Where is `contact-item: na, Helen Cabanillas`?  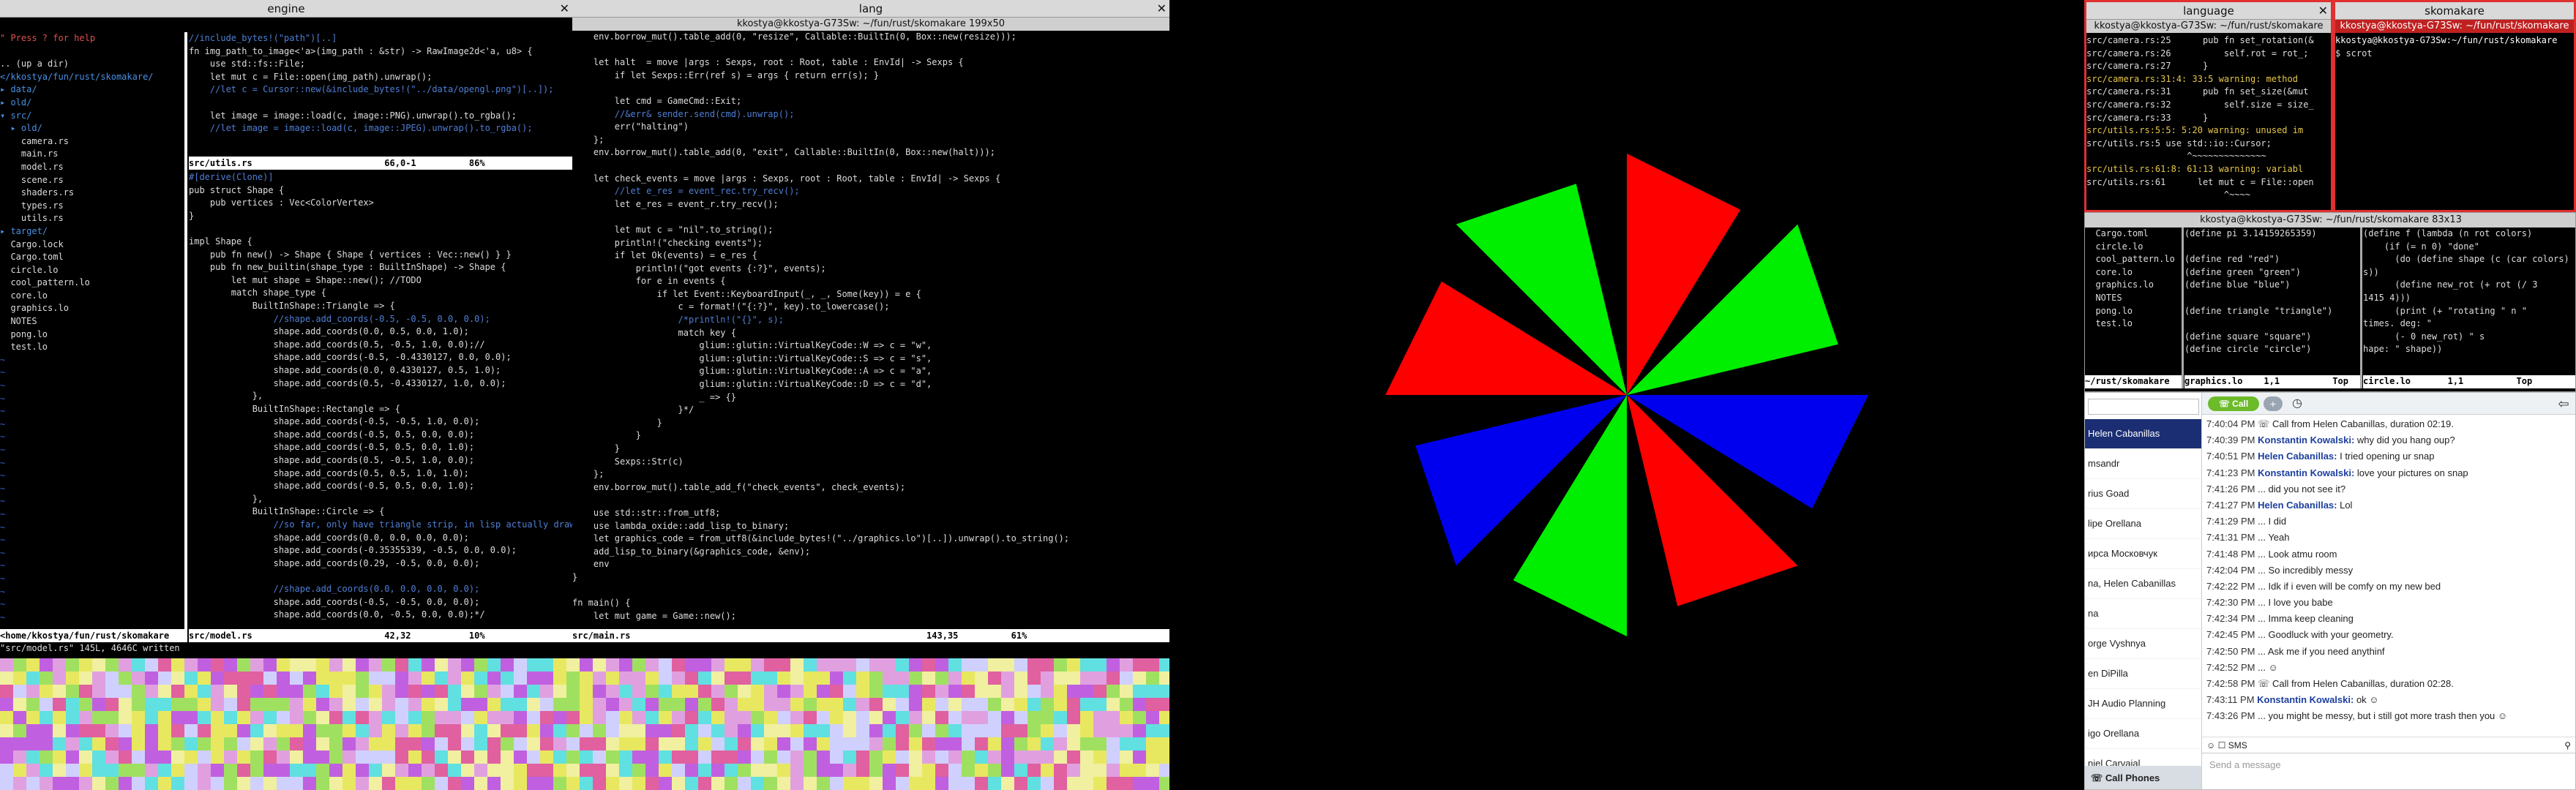
contact-item: na, Helen Cabanillas is located at coordinates (2143, 584).